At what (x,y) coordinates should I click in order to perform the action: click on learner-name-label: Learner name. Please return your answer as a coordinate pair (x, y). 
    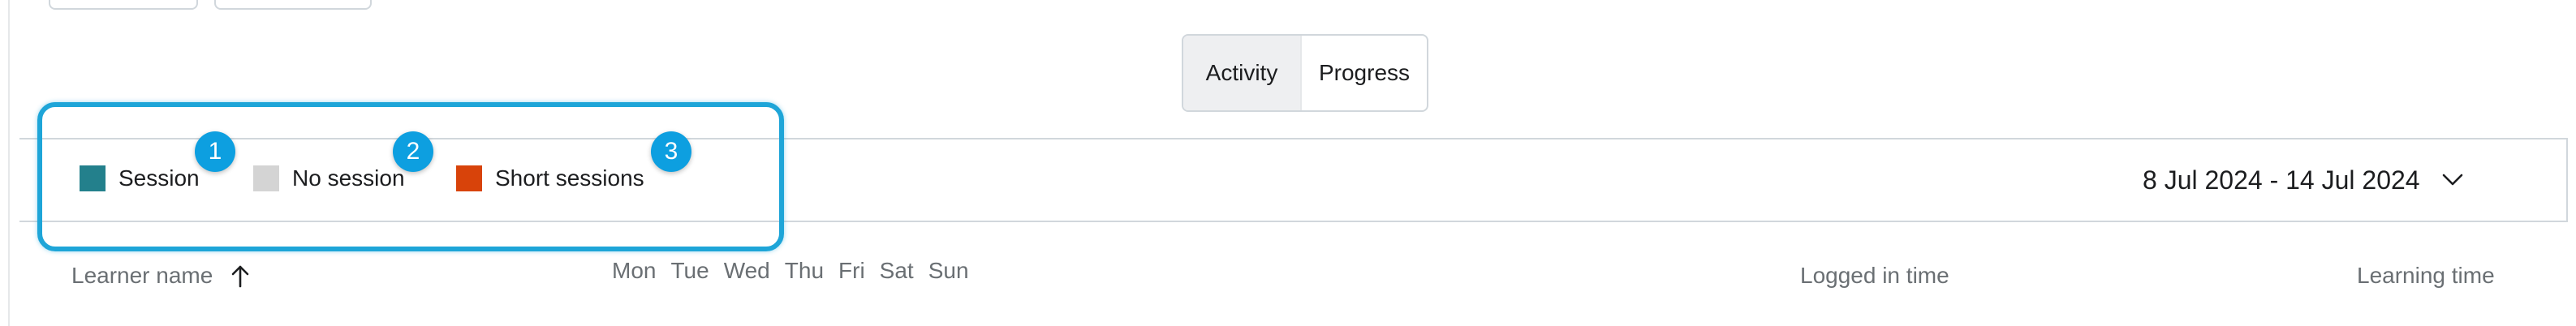
    Looking at the image, I should click on (142, 275).